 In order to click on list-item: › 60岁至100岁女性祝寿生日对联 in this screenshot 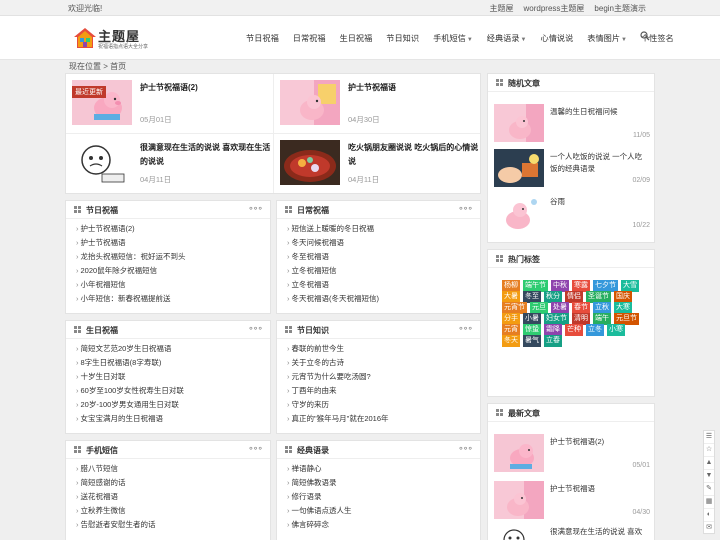, I will do `click(130, 392)`.